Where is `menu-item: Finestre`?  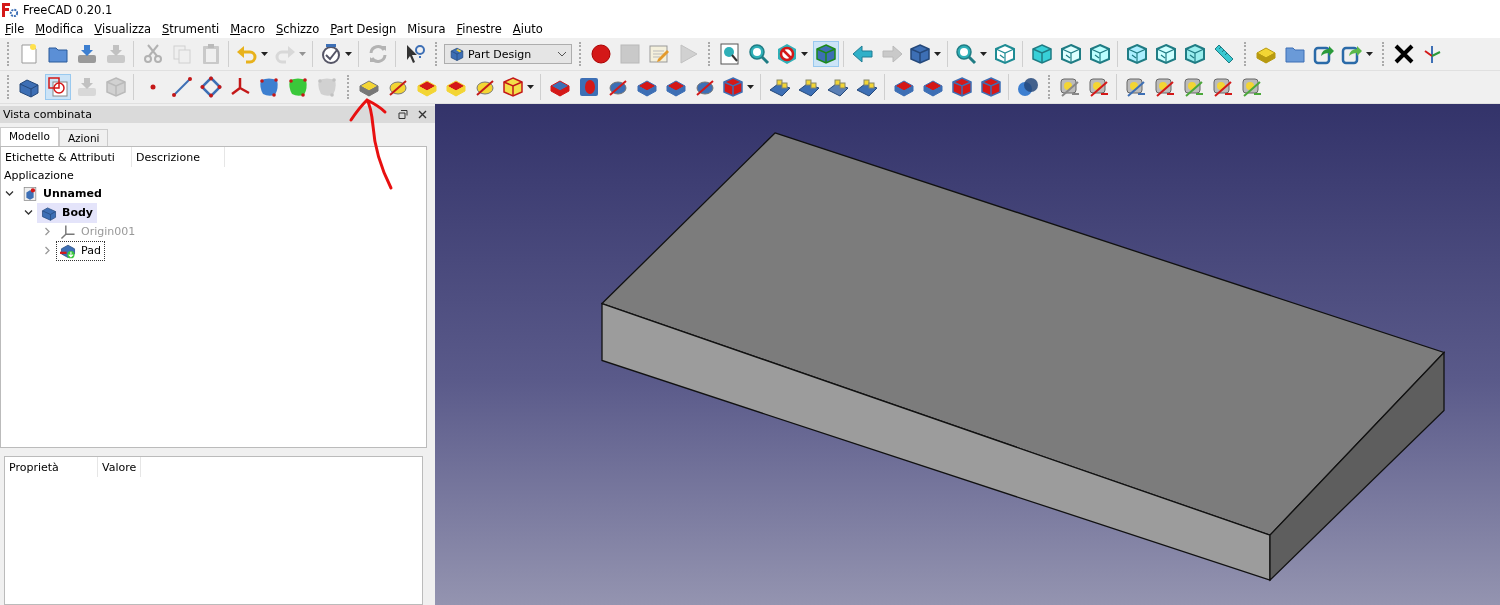
menu-item: Finestre is located at coordinates (479, 29).